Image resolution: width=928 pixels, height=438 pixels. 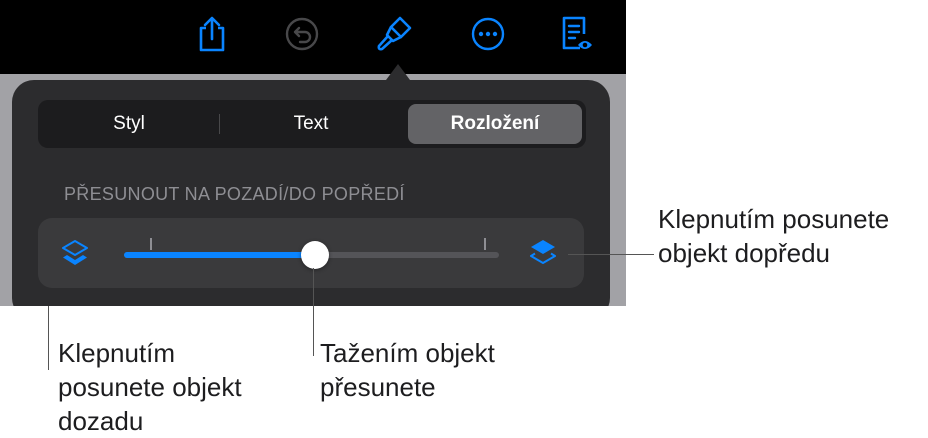 What do you see at coordinates (611, 254) in the screenshot?
I see `callout-line-right` at bounding box center [611, 254].